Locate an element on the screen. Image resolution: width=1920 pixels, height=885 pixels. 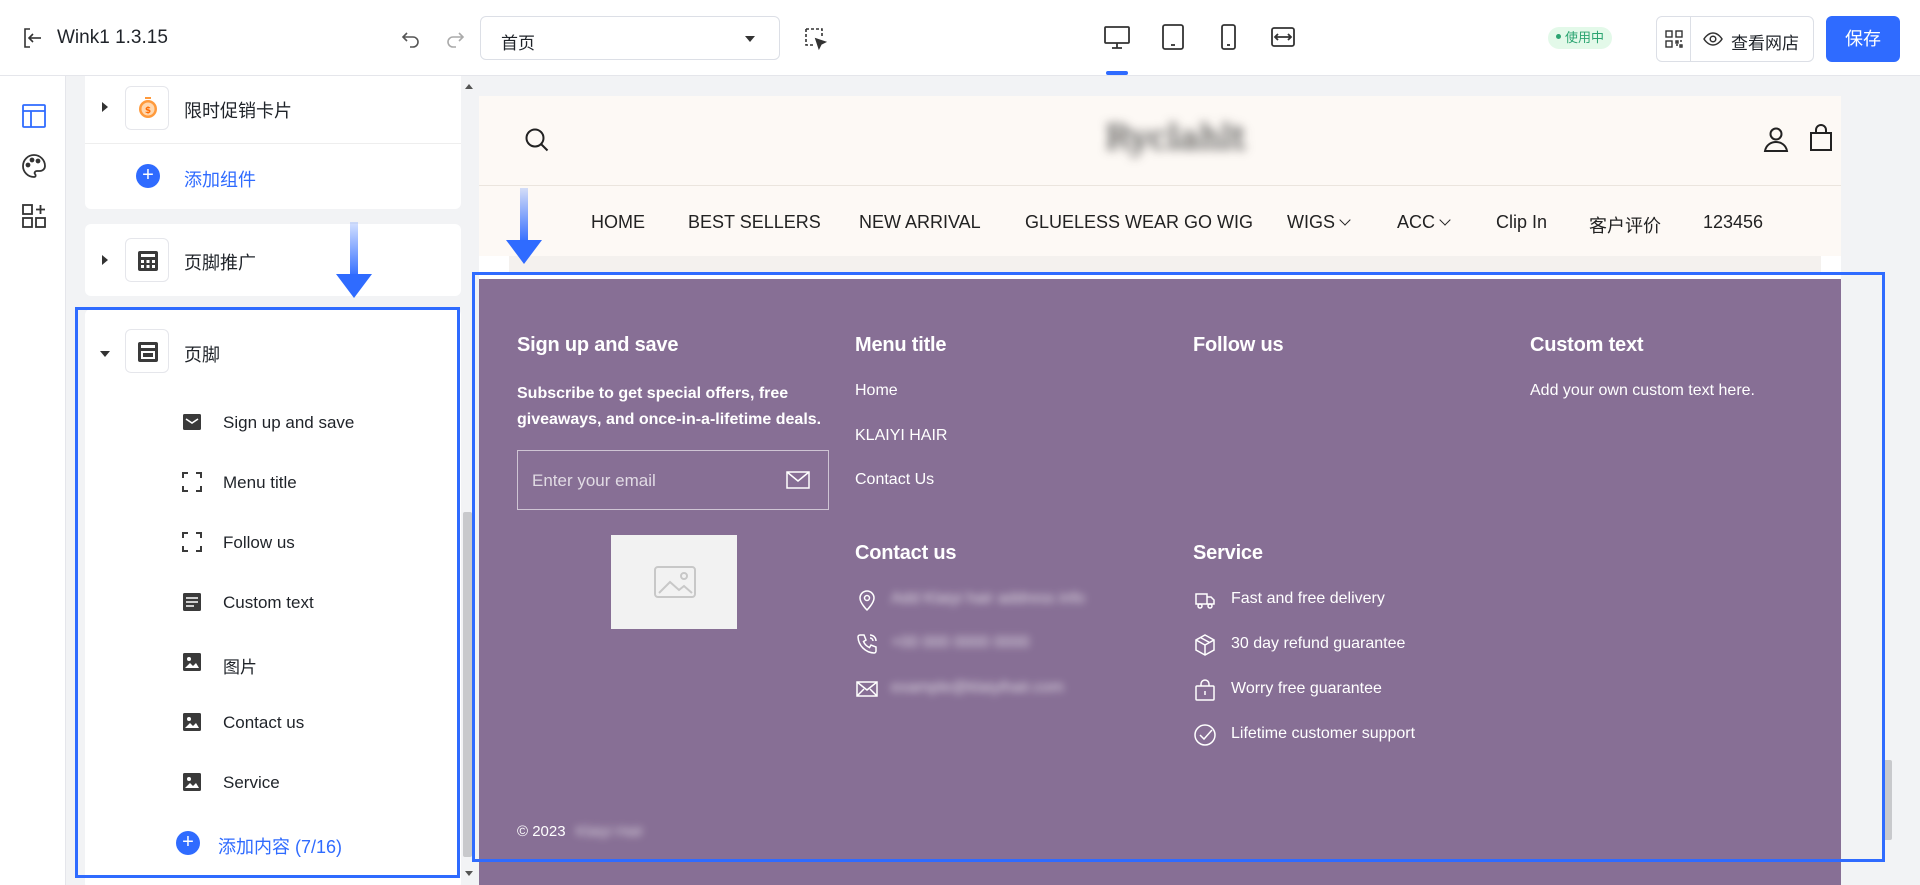
nav-reviews: 客户评价 is located at coordinates (1625, 225).